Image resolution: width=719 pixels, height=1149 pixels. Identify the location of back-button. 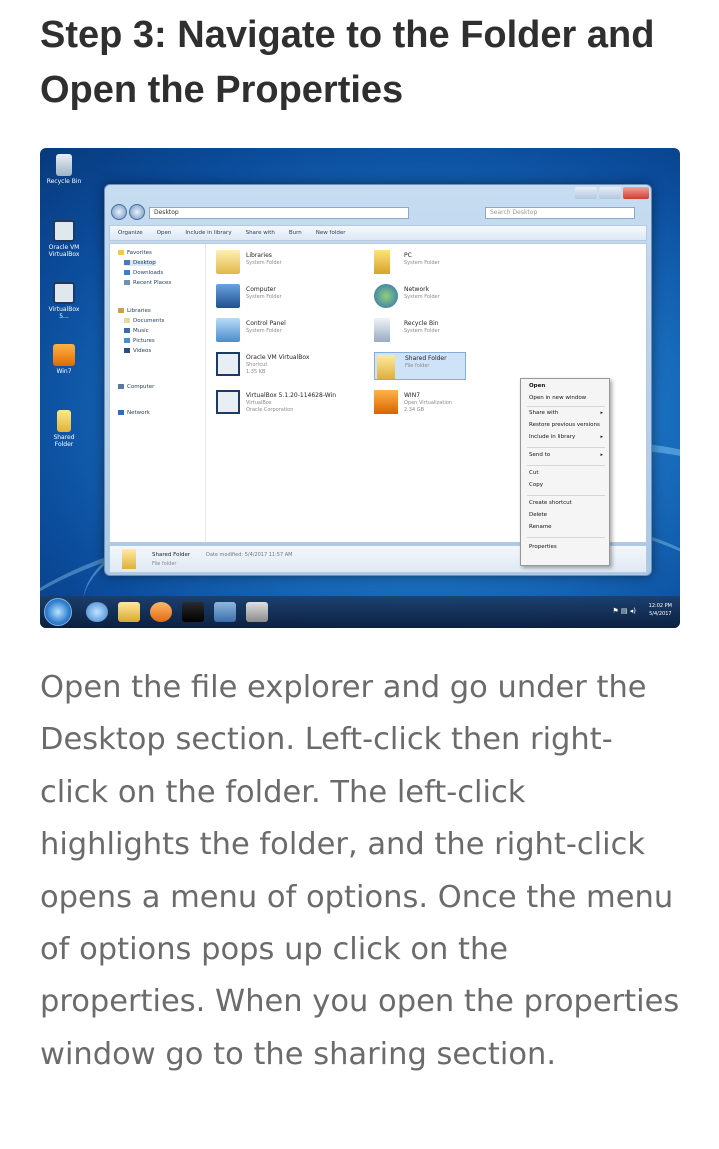
(119, 212).